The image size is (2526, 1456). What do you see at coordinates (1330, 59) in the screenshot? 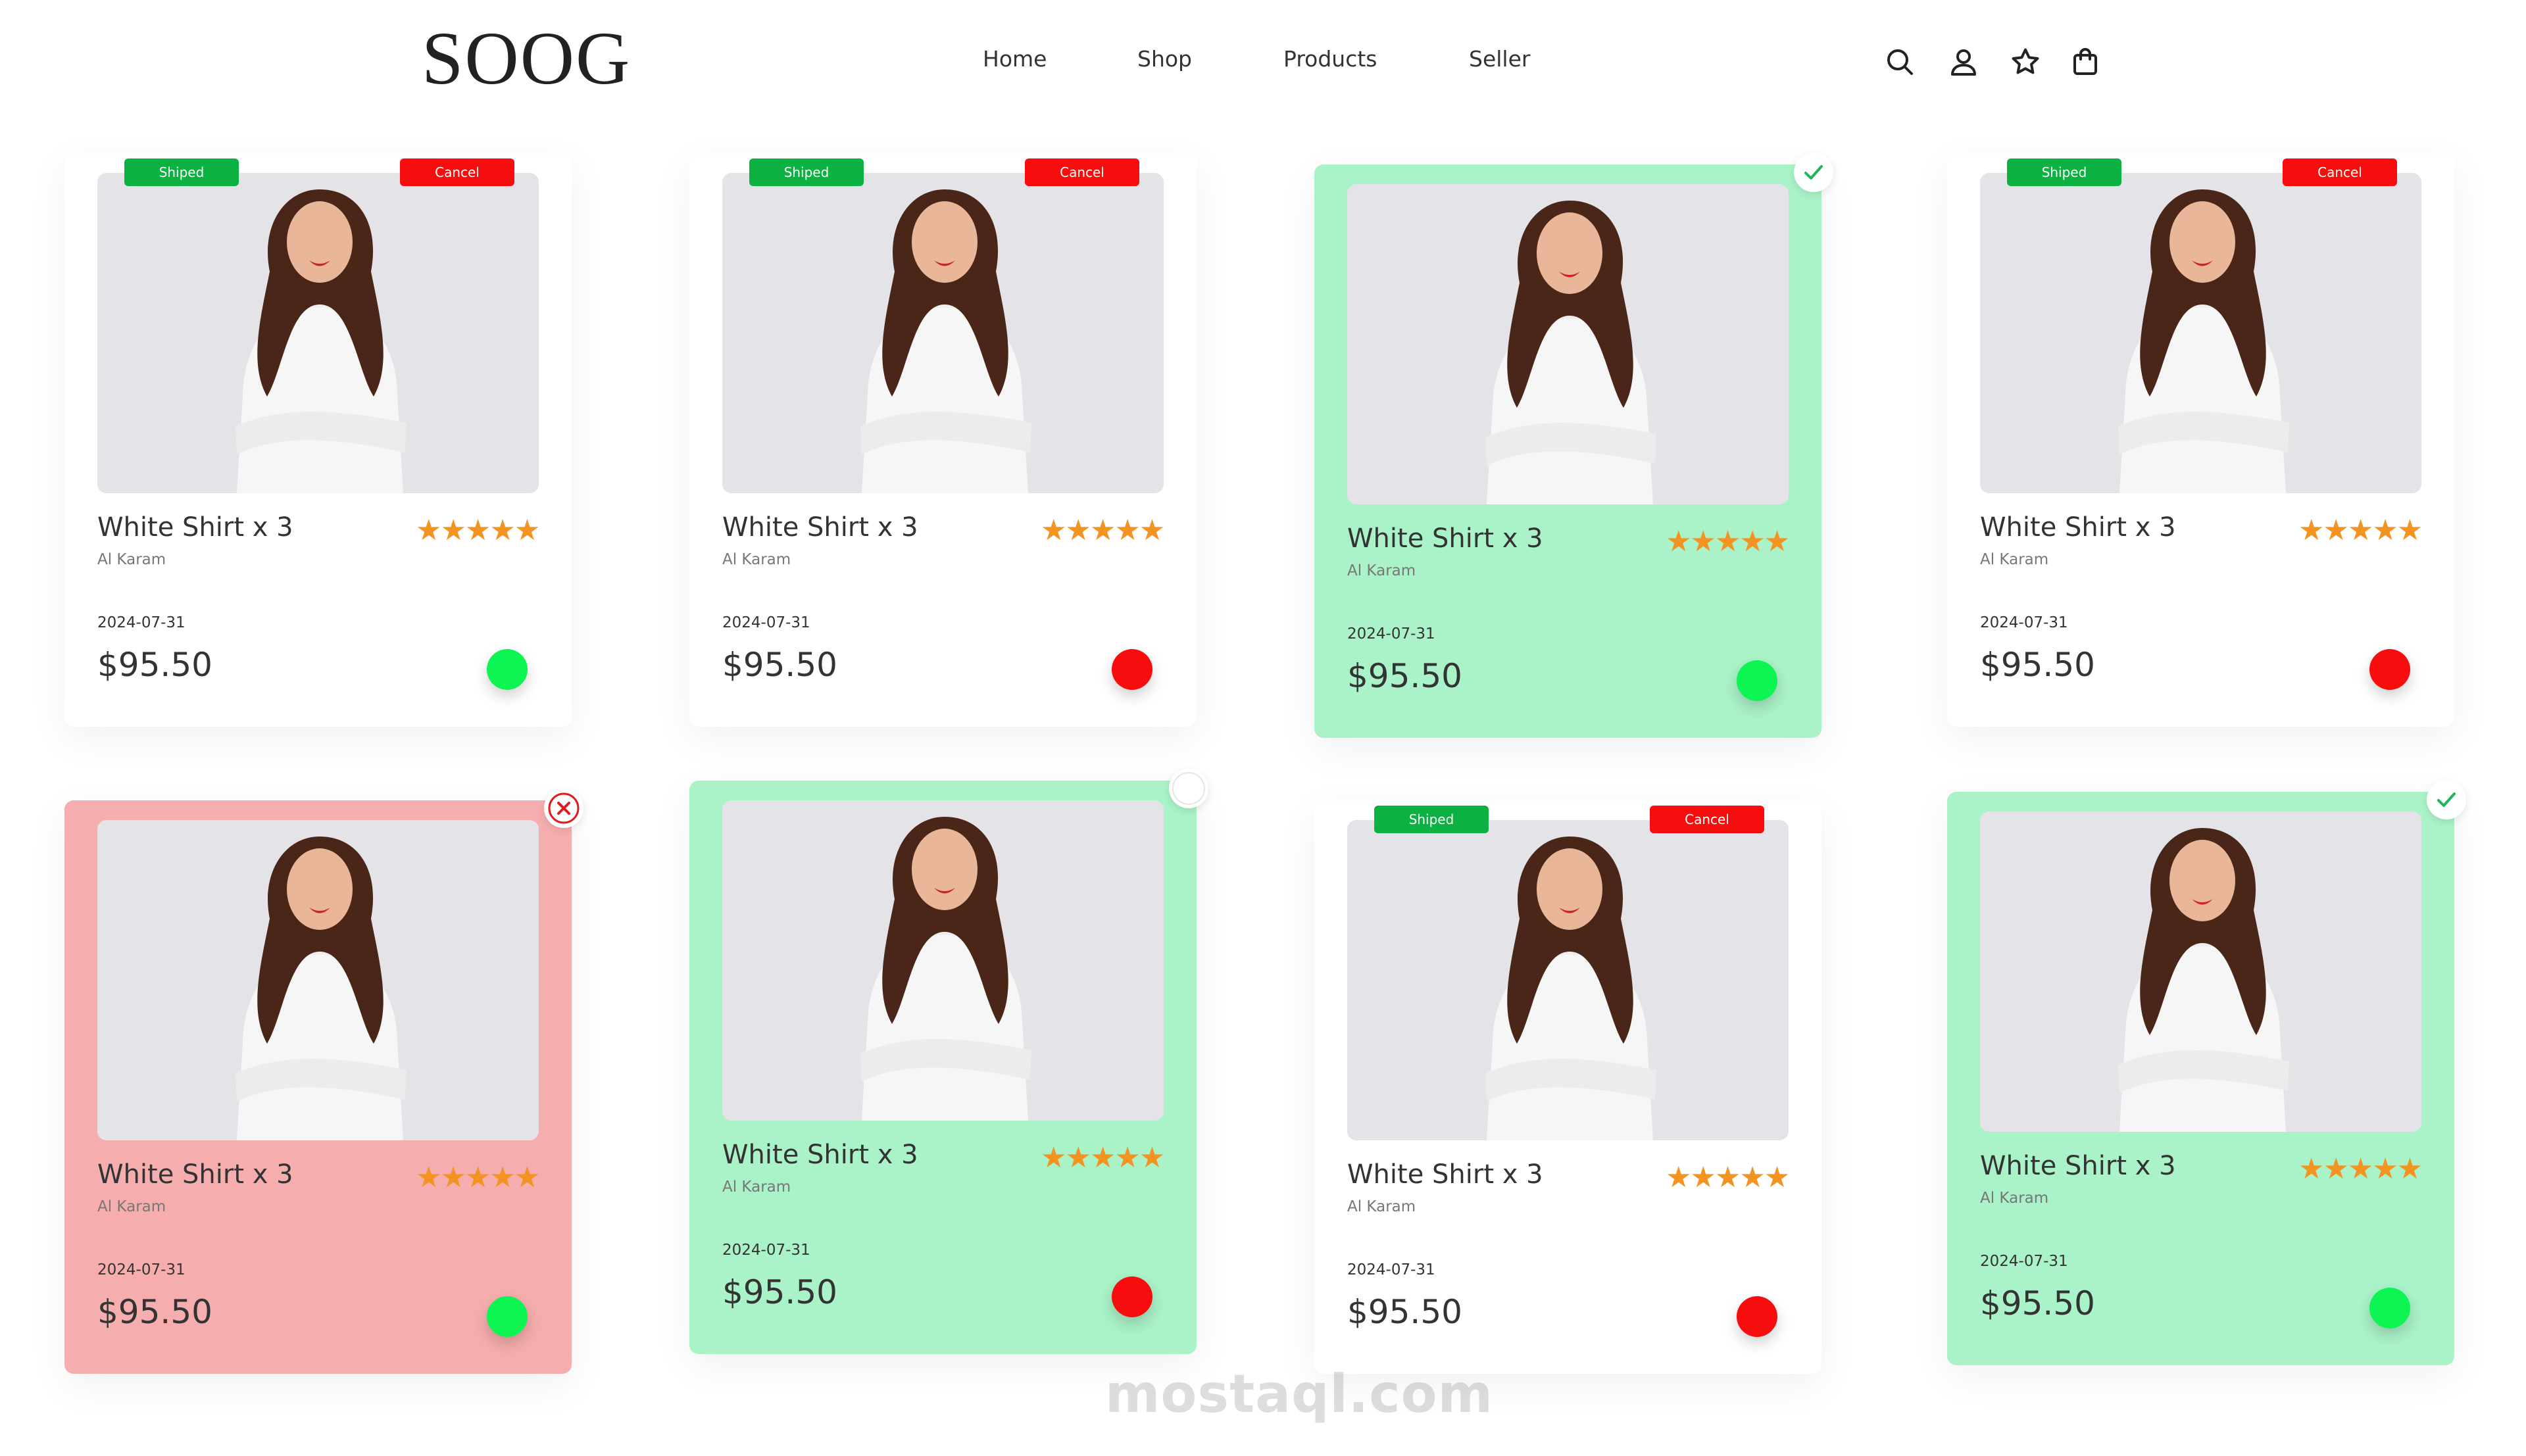
I see `nav-link-products: Products` at bounding box center [1330, 59].